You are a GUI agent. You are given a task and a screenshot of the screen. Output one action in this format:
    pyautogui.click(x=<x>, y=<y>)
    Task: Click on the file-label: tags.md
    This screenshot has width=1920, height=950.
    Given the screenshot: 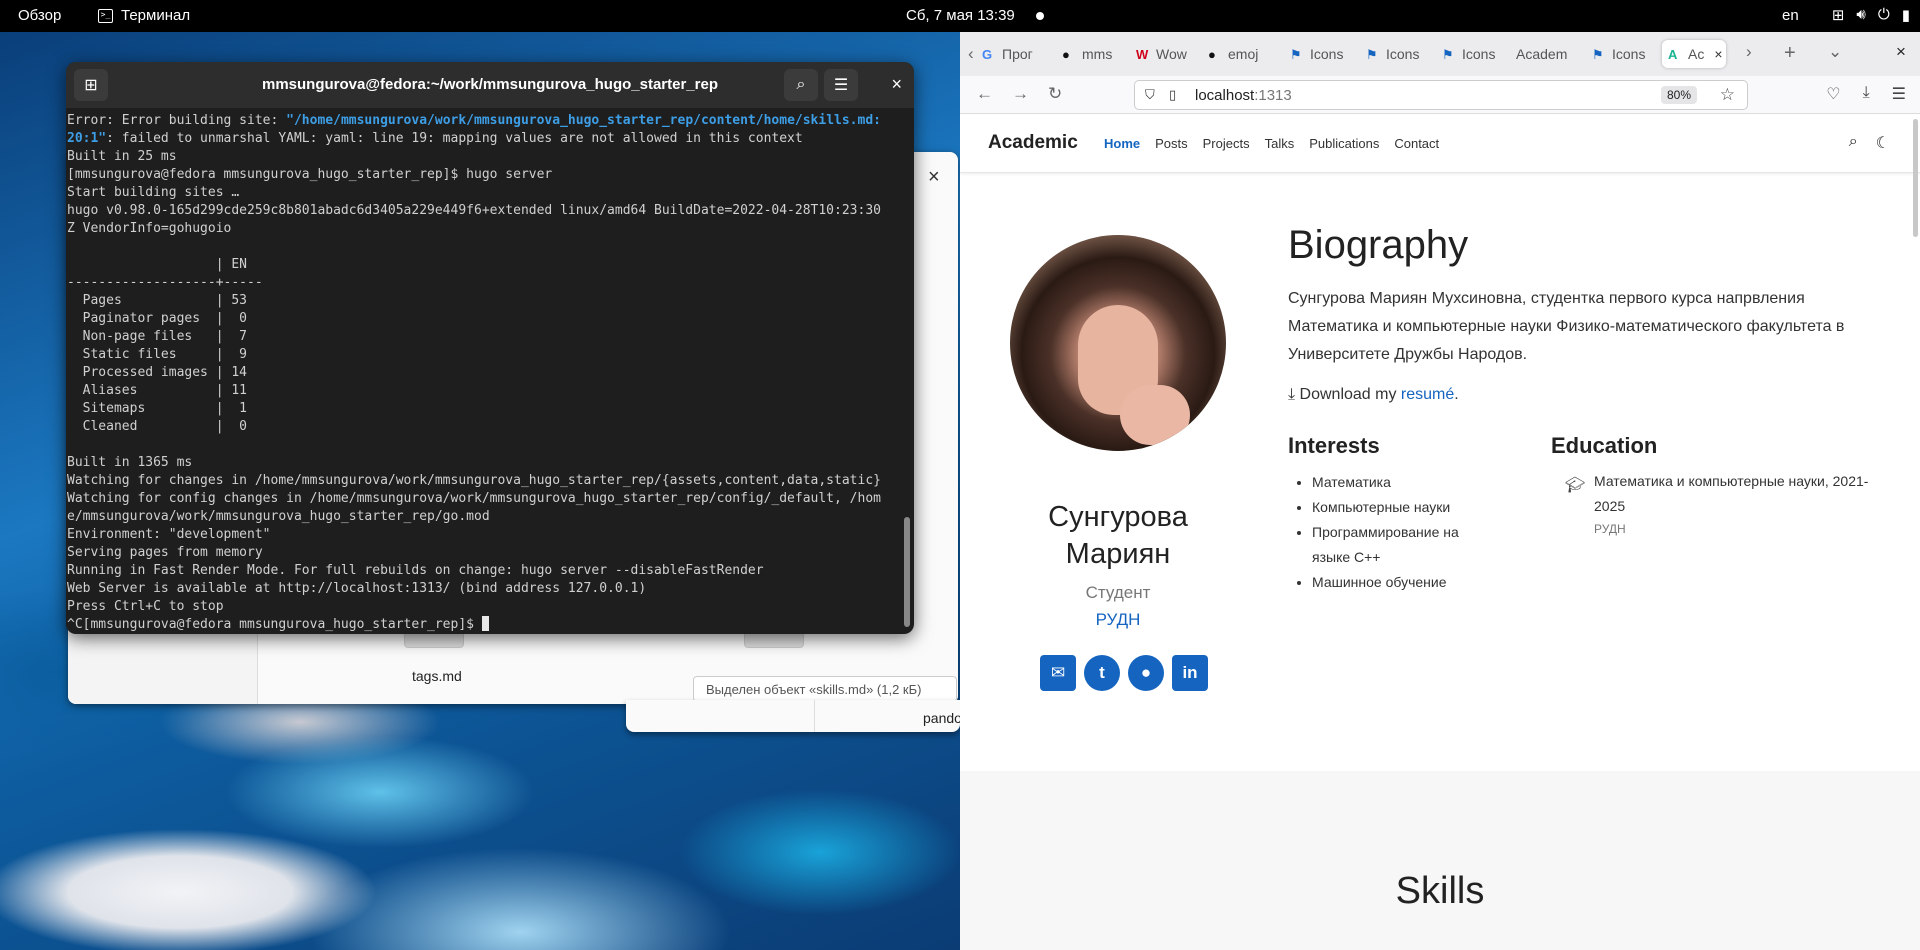 What is the action you would take?
    pyautogui.click(x=437, y=676)
    